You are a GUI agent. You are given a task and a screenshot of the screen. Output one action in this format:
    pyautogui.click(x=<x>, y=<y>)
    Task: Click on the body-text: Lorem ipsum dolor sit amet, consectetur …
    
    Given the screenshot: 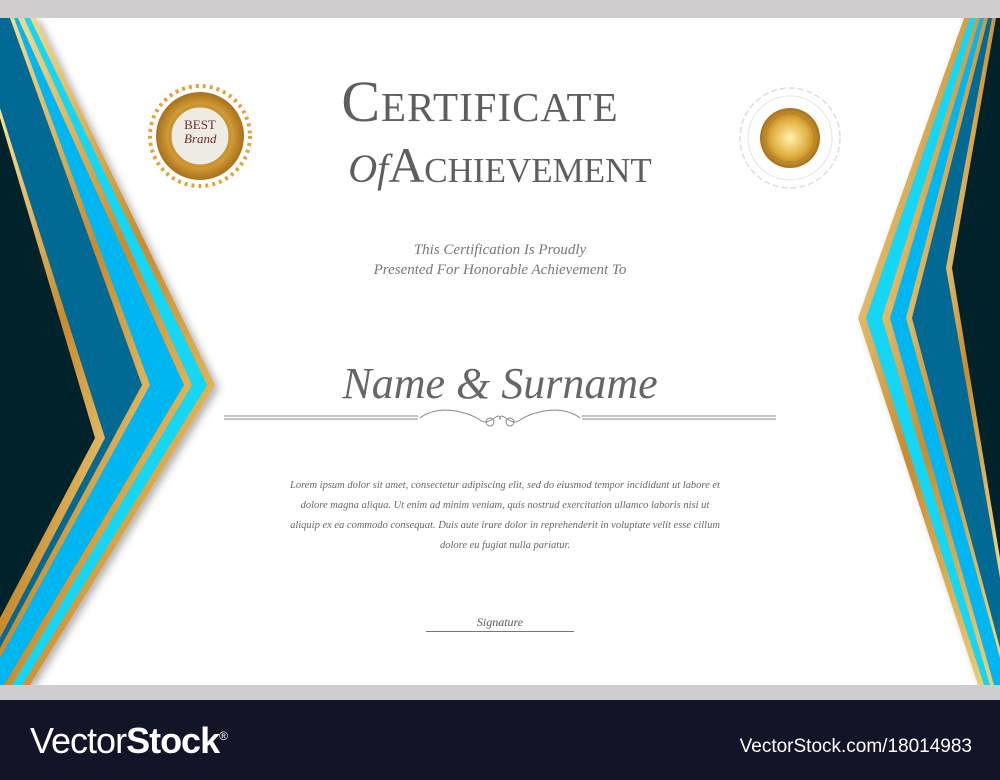 What is the action you would take?
    pyautogui.click(x=505, y=515)
    